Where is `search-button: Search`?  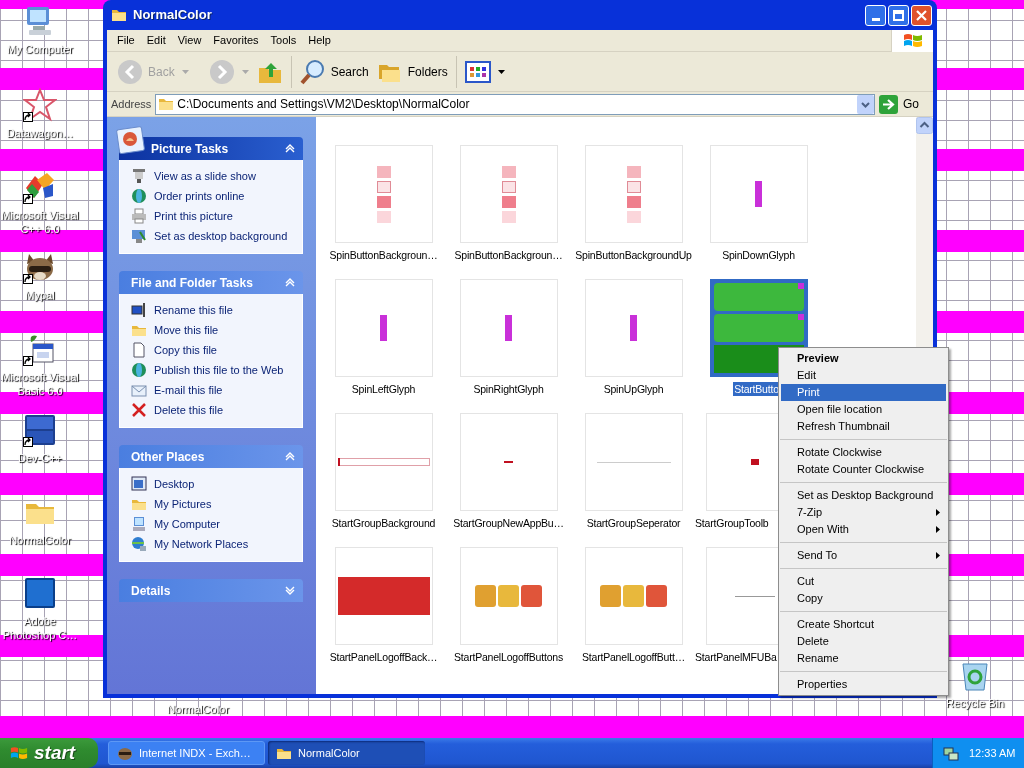 search-button: Search is located at coordinates (334, 71).